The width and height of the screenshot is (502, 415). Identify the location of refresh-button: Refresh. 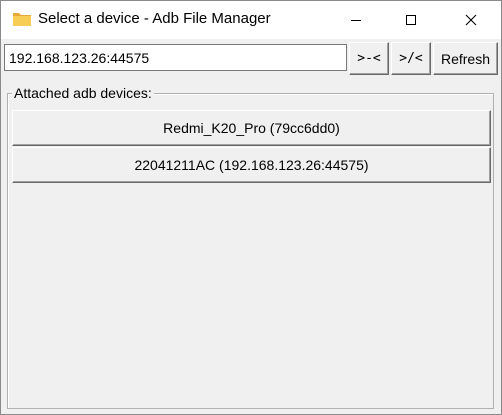
(465, 58).